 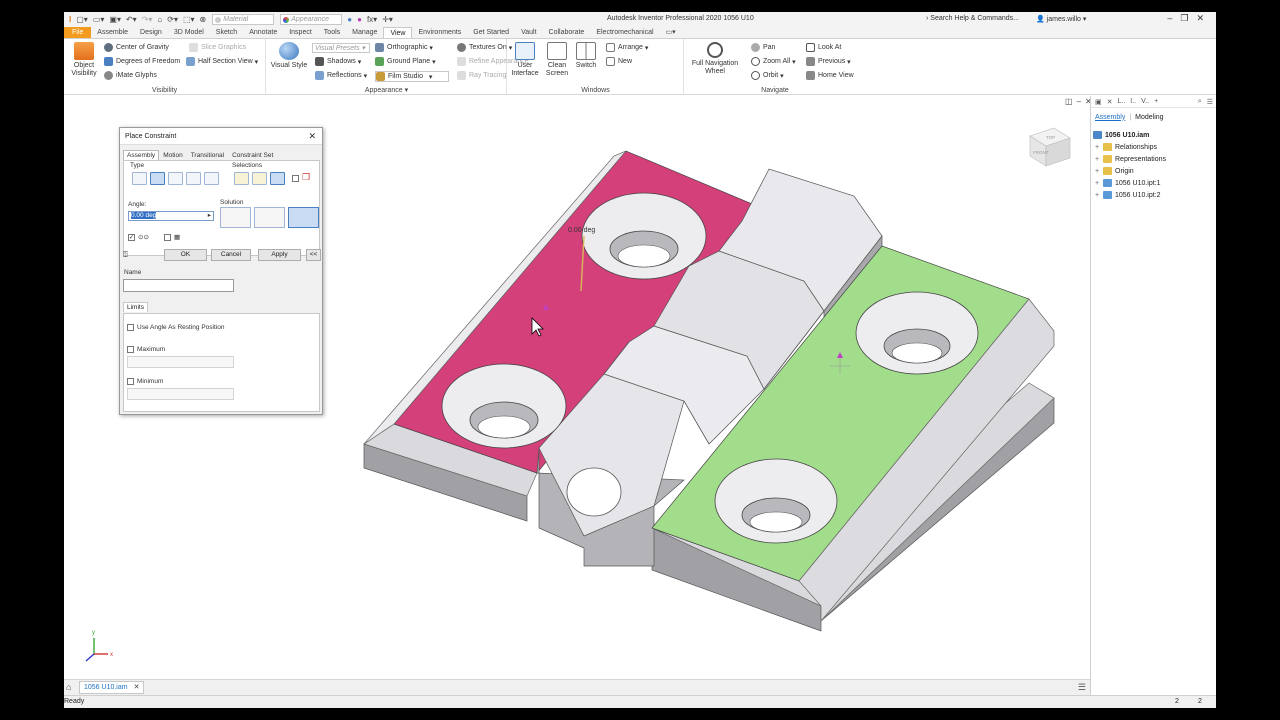 What do you see at coordinates (773, 61) in the screenshot?
I see `zoom-all-button: Zoom All ▾` at bounding box center [773, 61].